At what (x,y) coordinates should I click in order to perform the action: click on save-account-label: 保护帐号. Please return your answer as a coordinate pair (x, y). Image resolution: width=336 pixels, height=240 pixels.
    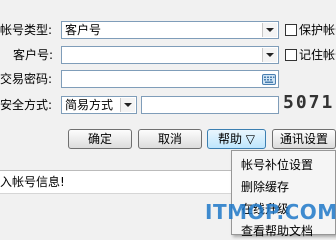
    Looking at the image, I should click on (317, 30).